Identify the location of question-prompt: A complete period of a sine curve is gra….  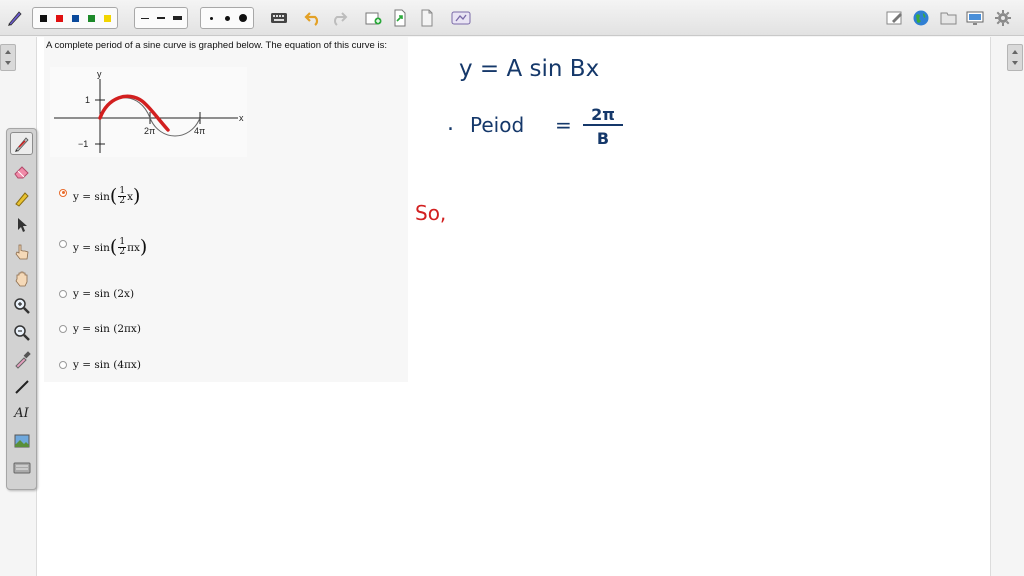
(216, 45).